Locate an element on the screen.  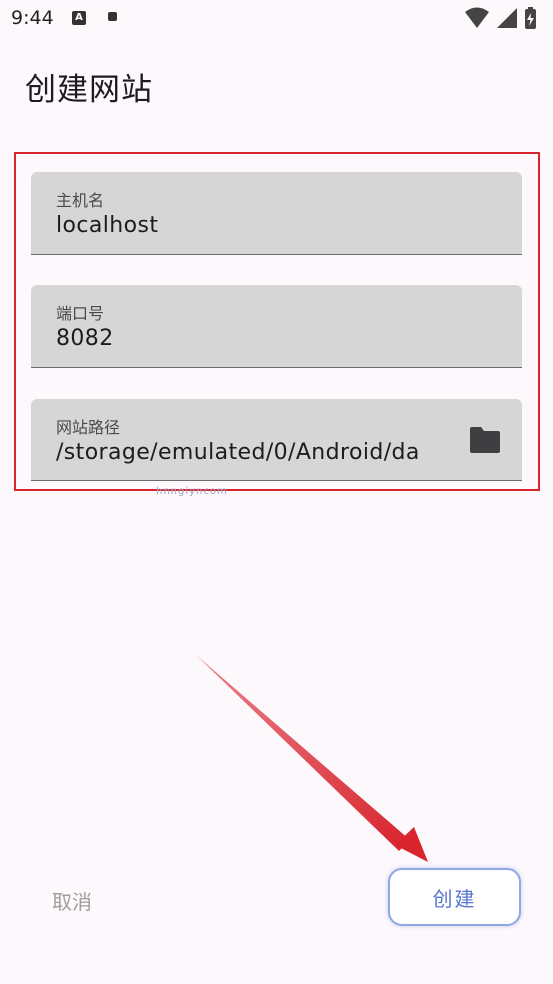
text-a-icon: A is located at coordinates (79, 18).